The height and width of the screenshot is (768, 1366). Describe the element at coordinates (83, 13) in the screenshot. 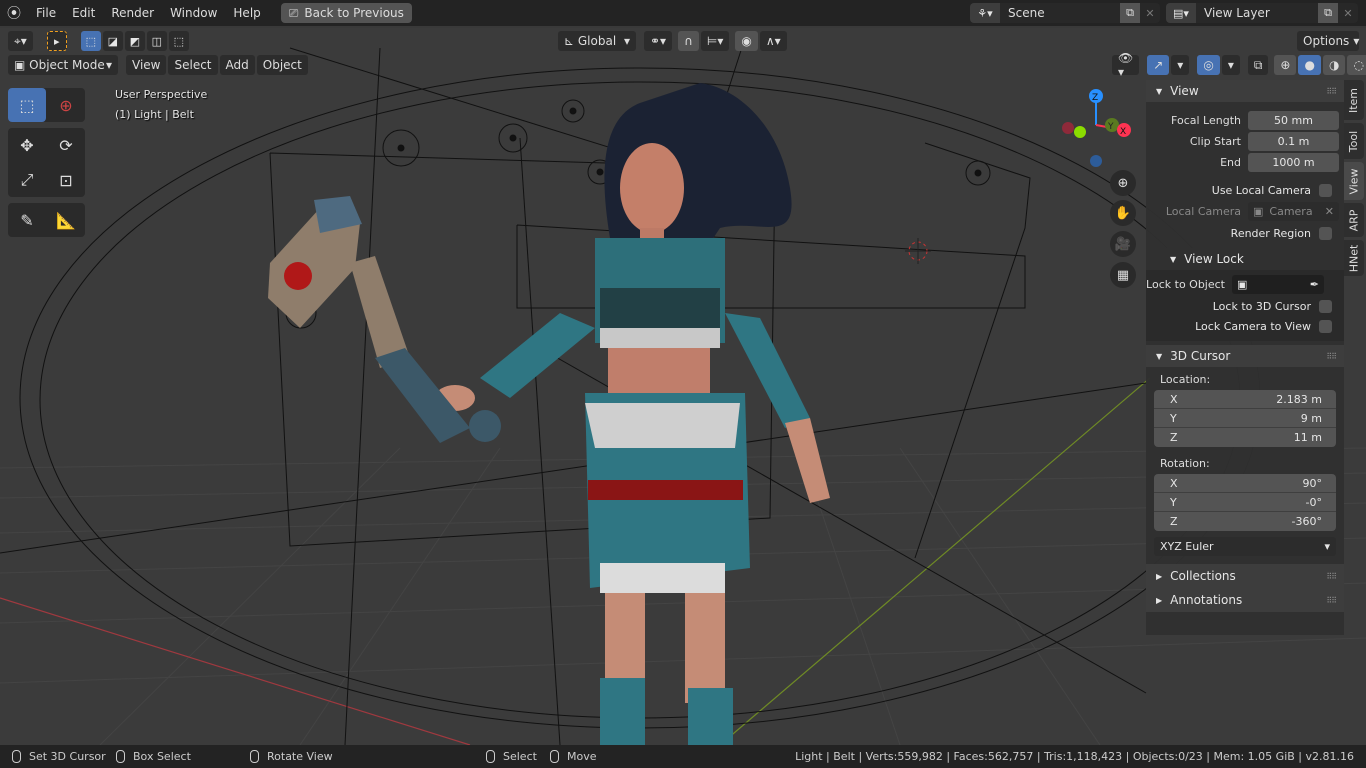

I see `menu-edit: Edit` at that location.